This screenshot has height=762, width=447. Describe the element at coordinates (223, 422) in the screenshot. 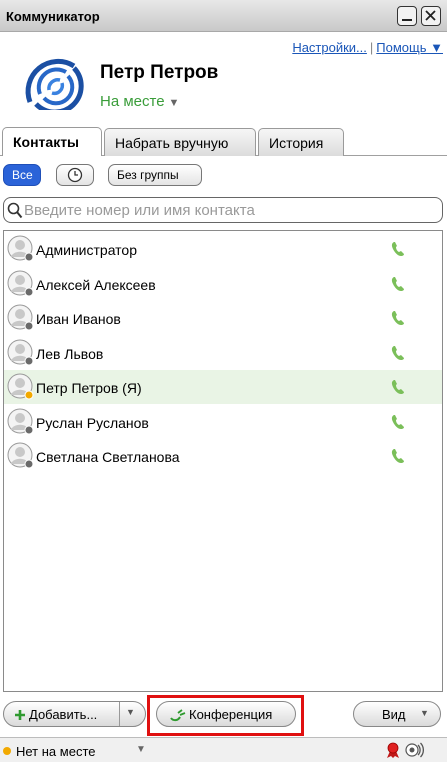

I see `contact-row: Руслан Русланов` at that location.